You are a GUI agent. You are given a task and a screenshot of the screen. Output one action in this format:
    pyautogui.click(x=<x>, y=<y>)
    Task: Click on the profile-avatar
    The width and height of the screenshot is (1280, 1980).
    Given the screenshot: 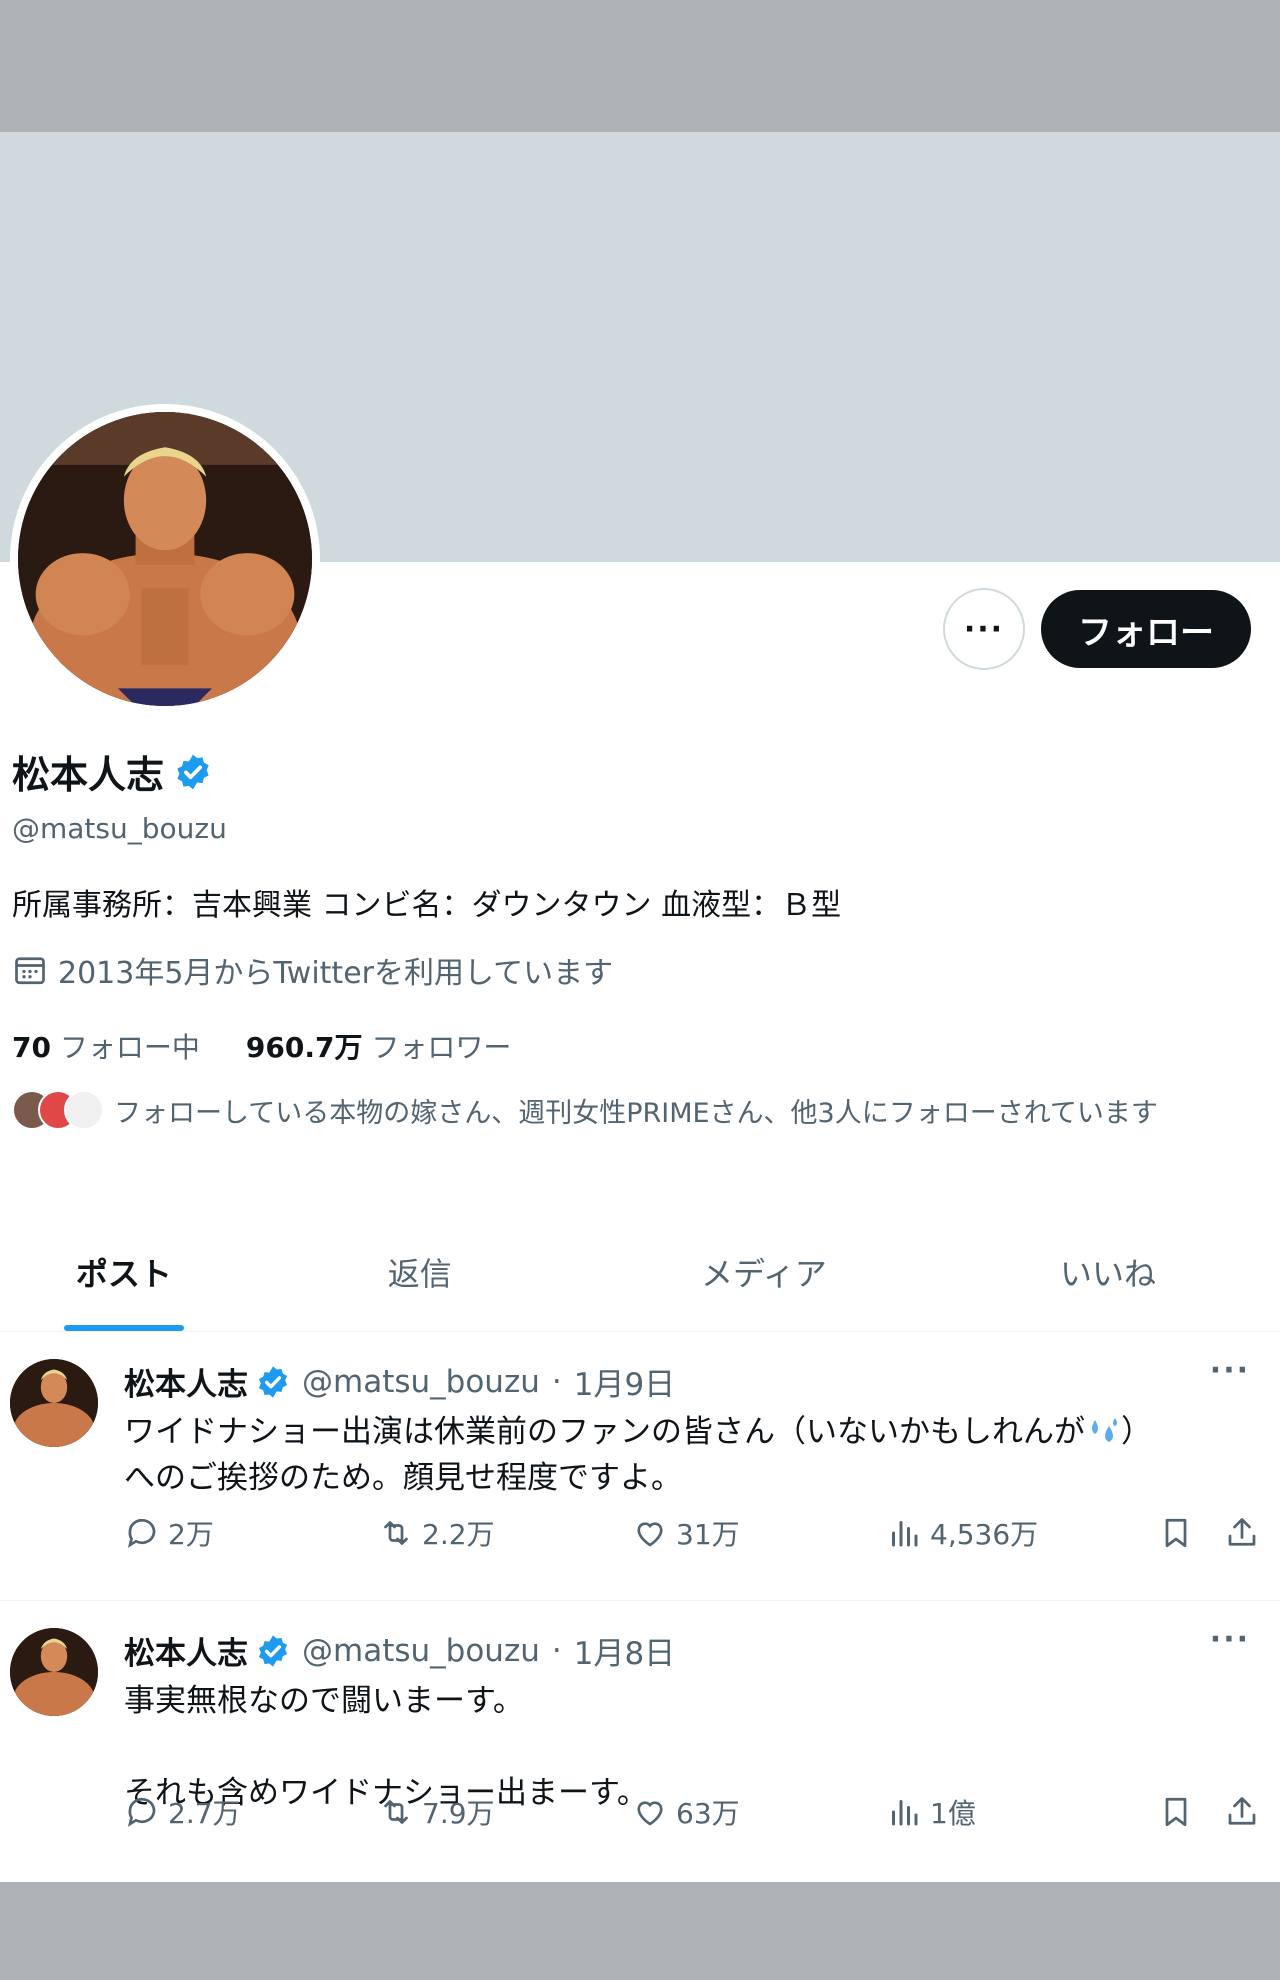 What is the action you would take?
    pyautogui.click(x=165, y=559)
    